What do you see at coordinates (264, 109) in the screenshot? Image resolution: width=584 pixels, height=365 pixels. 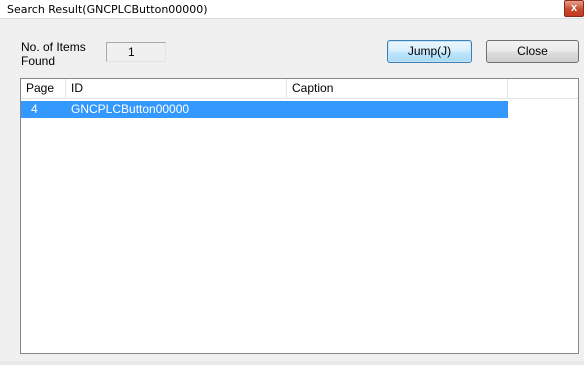 I see `table-row: 4 GNCPLCButton00000` at bounding box center [264, 109].